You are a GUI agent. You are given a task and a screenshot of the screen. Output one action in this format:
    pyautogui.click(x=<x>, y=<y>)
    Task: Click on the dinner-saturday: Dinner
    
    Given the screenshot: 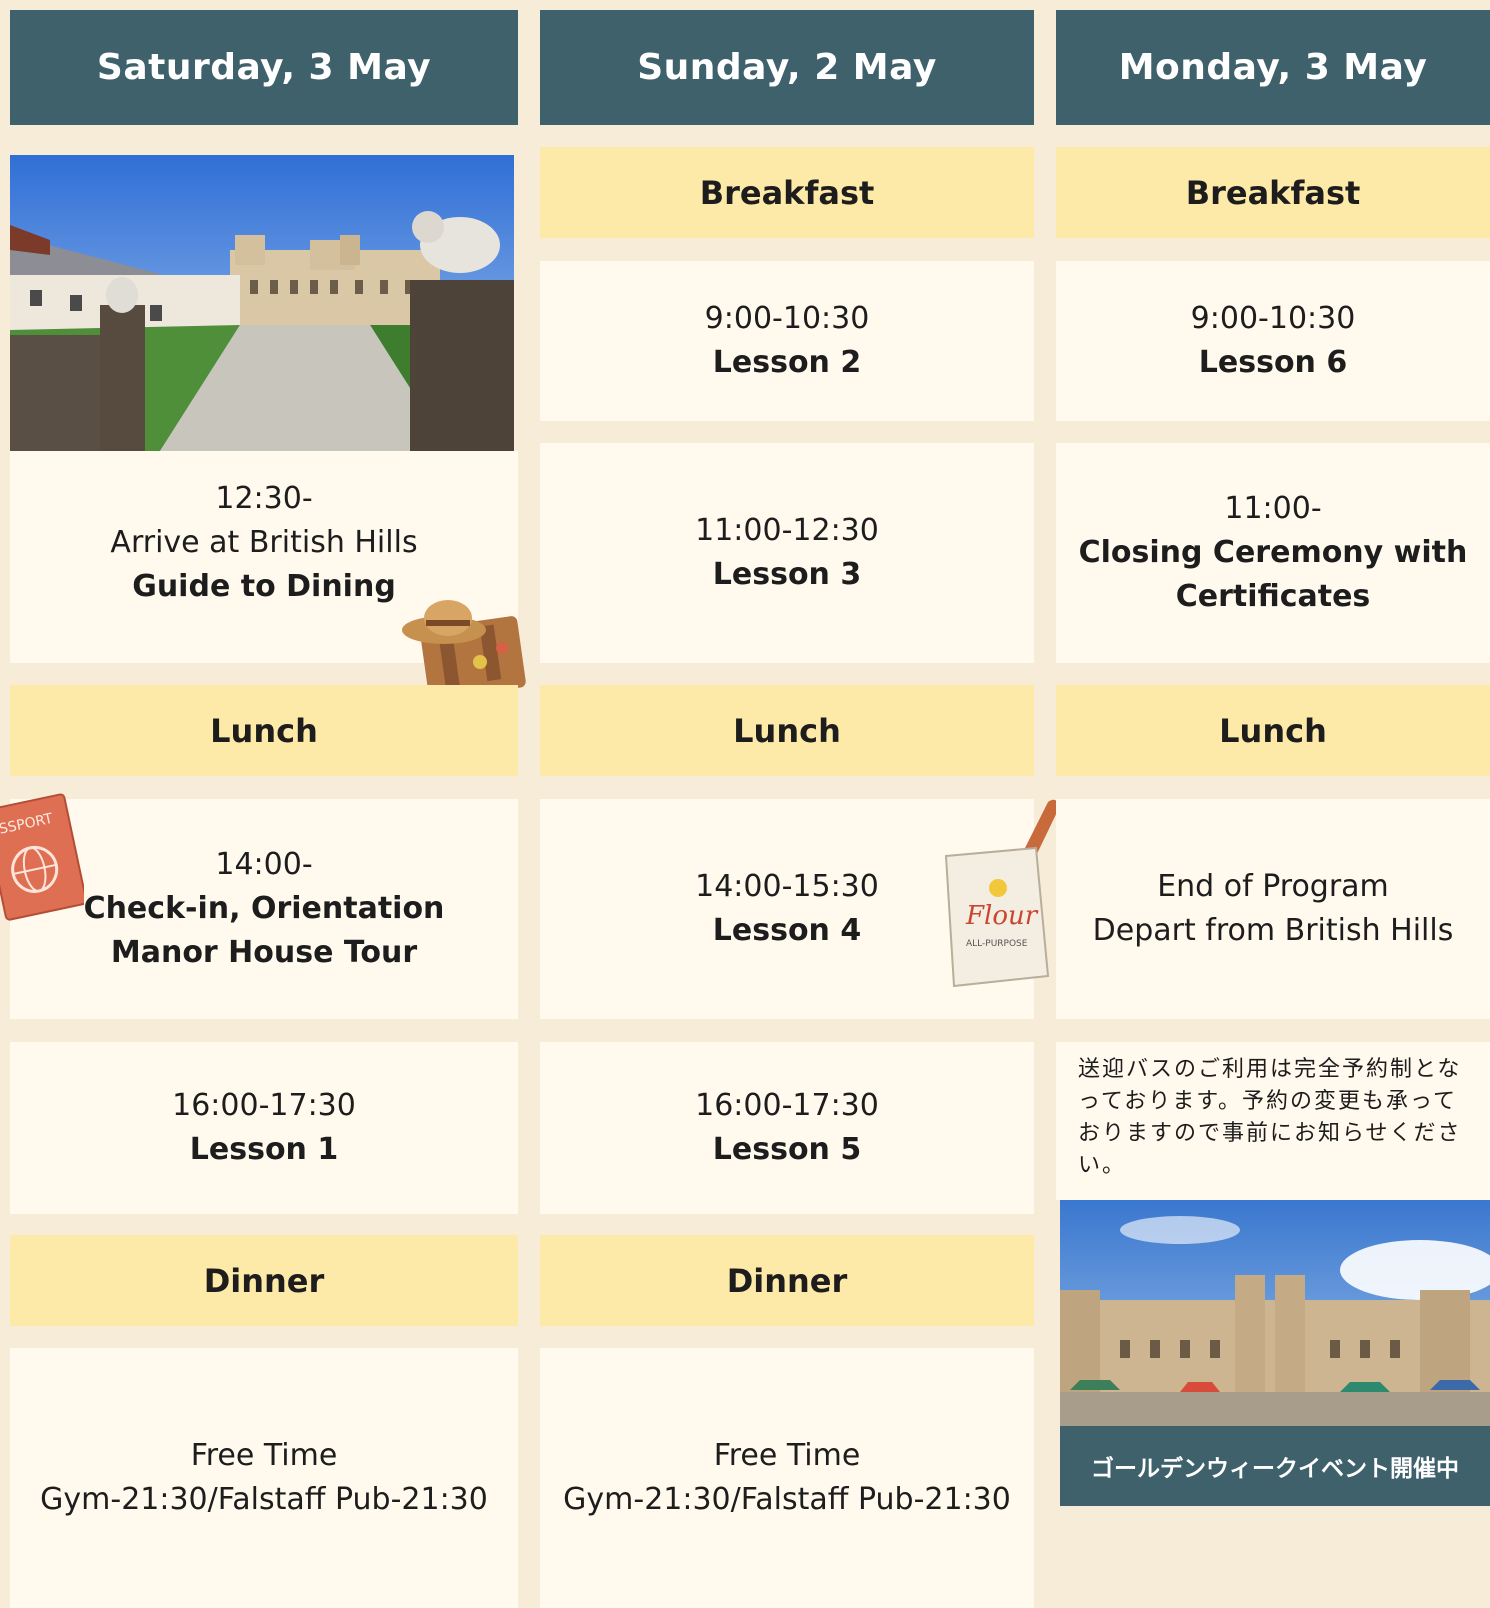 What is the action you would take?
    pyautogui.click(x=264, y=1280)
    